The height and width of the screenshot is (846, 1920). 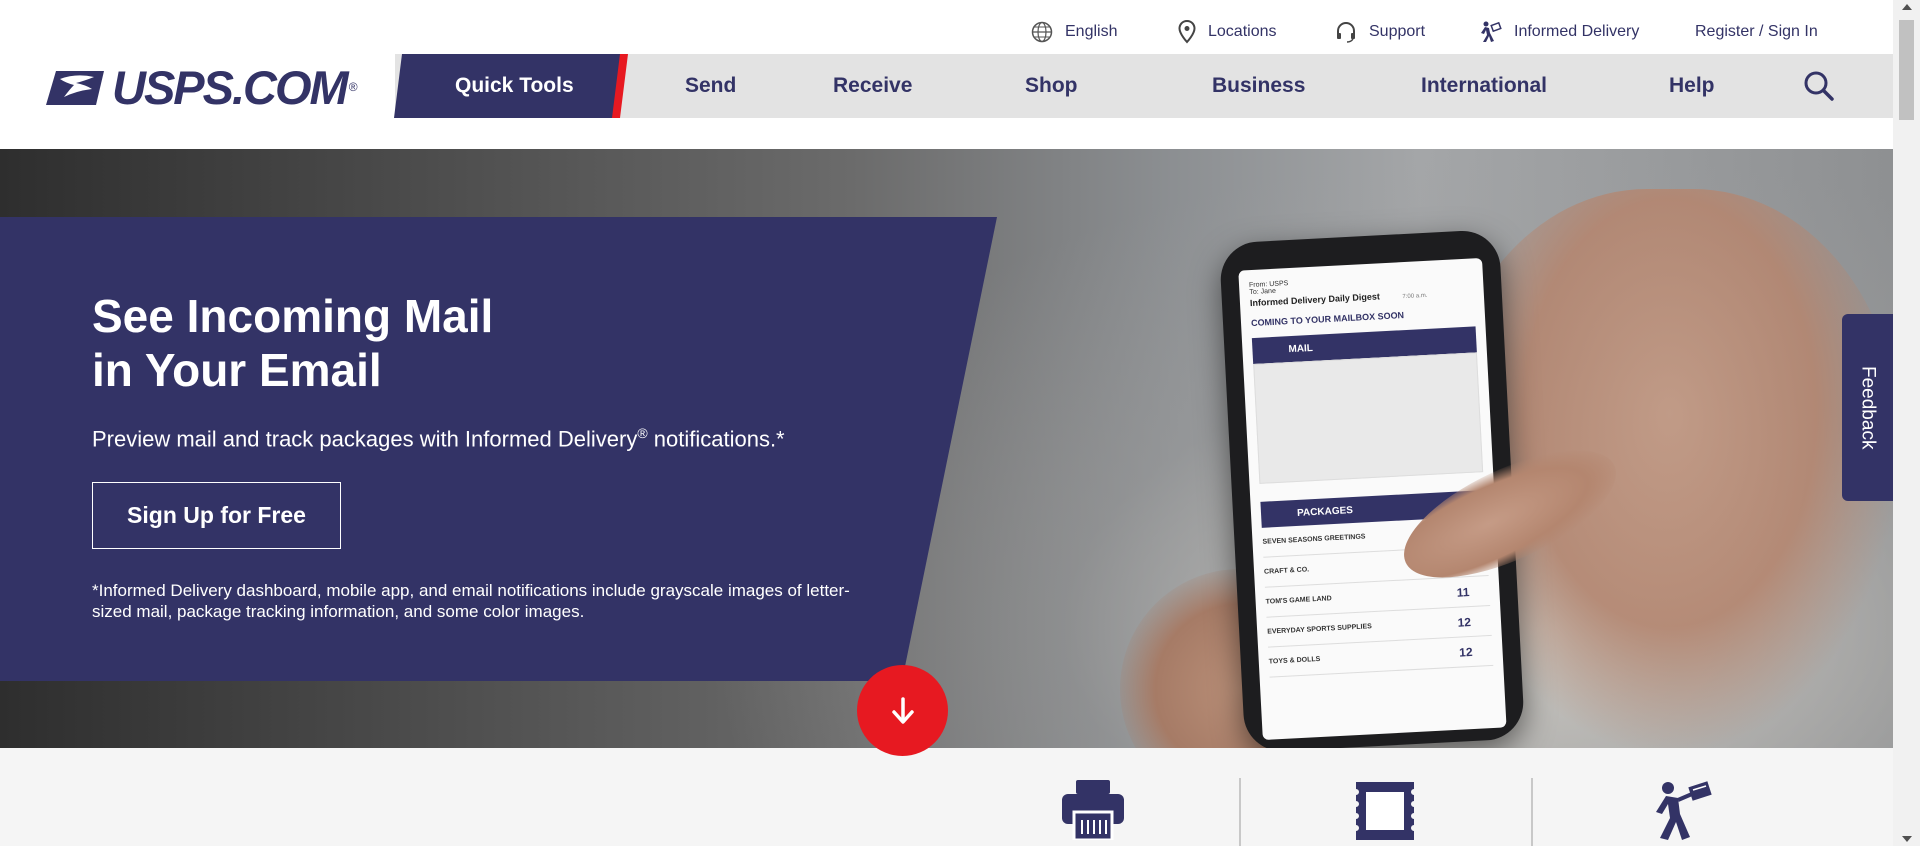 I want to click on hero-subtitle-end: notifications.*, so click(x=716, y=439).